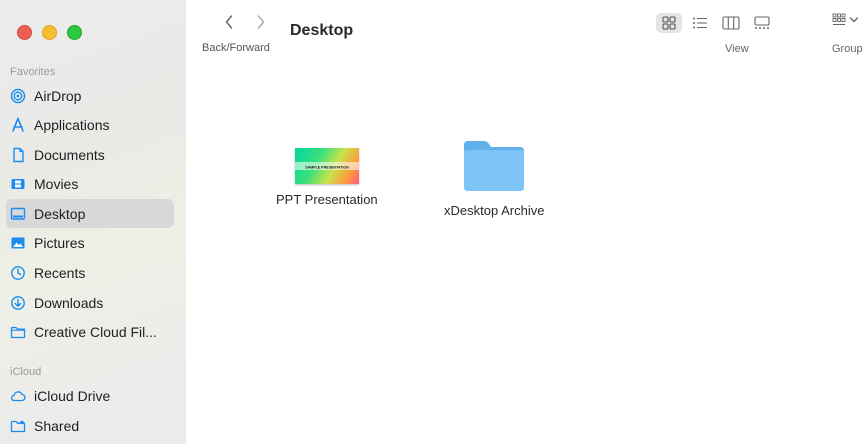 The image size is (868, 444). I want to click on file-item-ppt-presentation: SAMPLE PRESENTATION PPT Presentation, so click(327, 177).